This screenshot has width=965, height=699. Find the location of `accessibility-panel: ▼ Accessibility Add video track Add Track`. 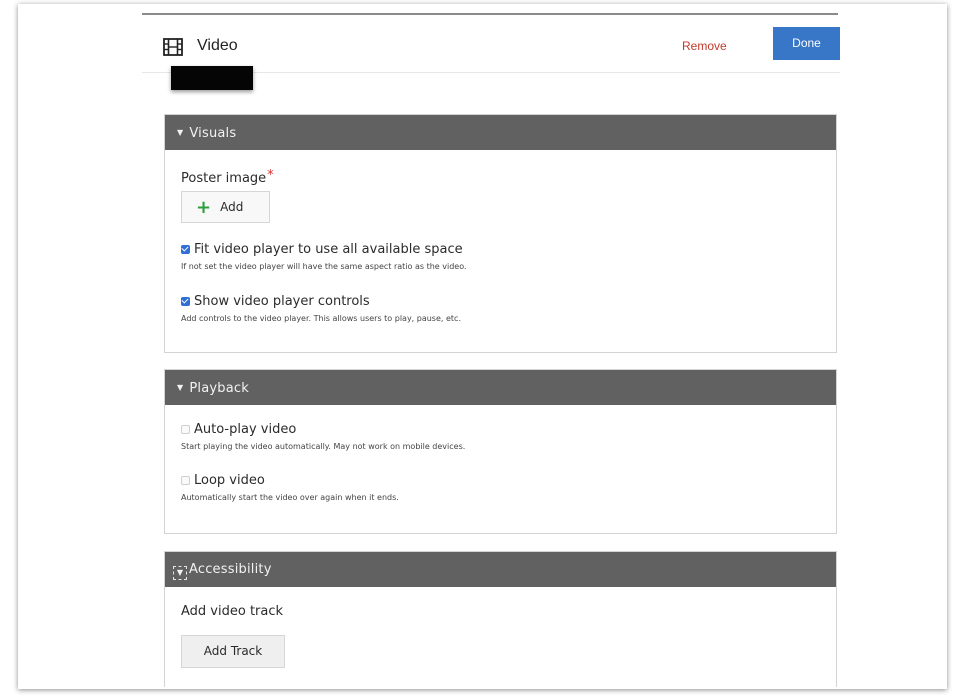

accessibility-panel: ▼ Accessibility Add video track Add Track is located at coordinates (500, 619).